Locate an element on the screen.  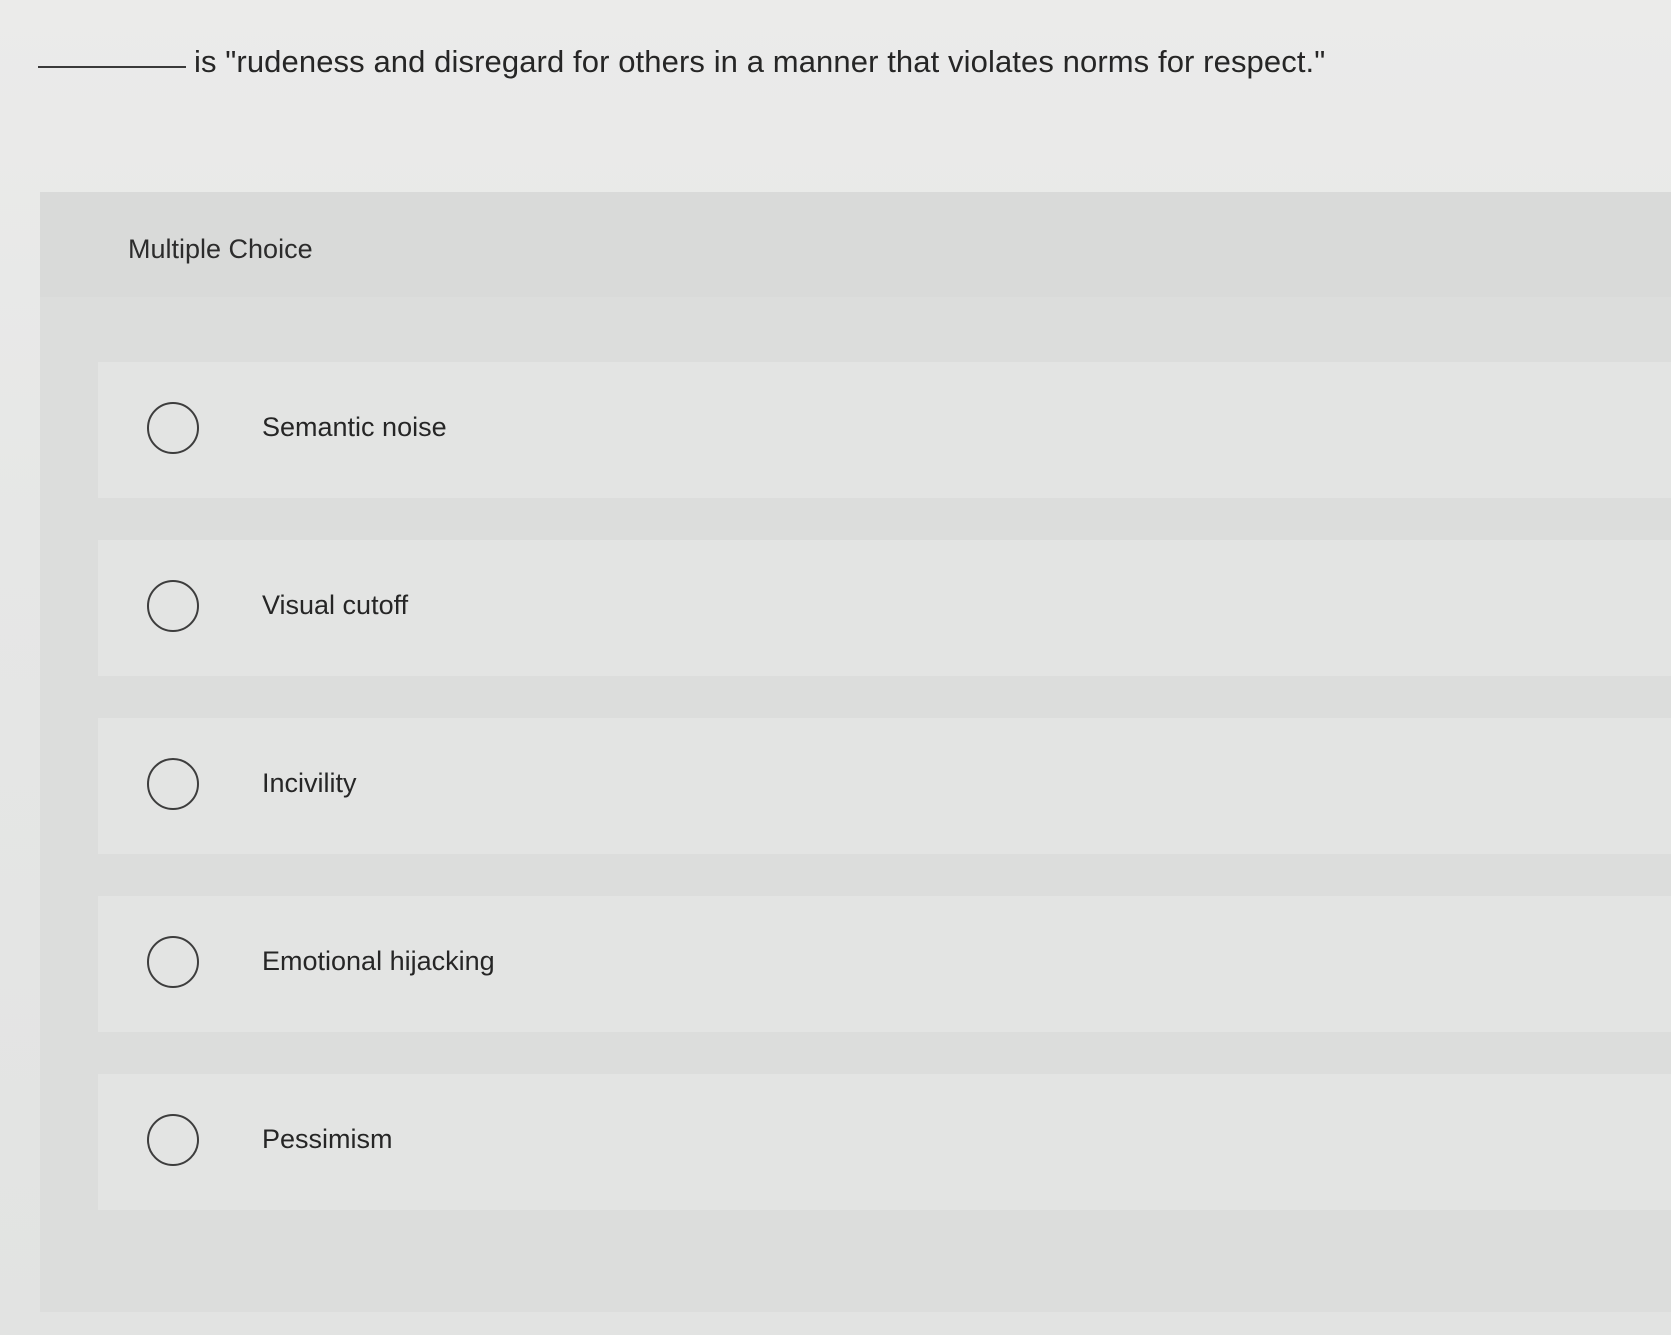
choice-label: Emotional hijacking is located at coordinates (378, 961).